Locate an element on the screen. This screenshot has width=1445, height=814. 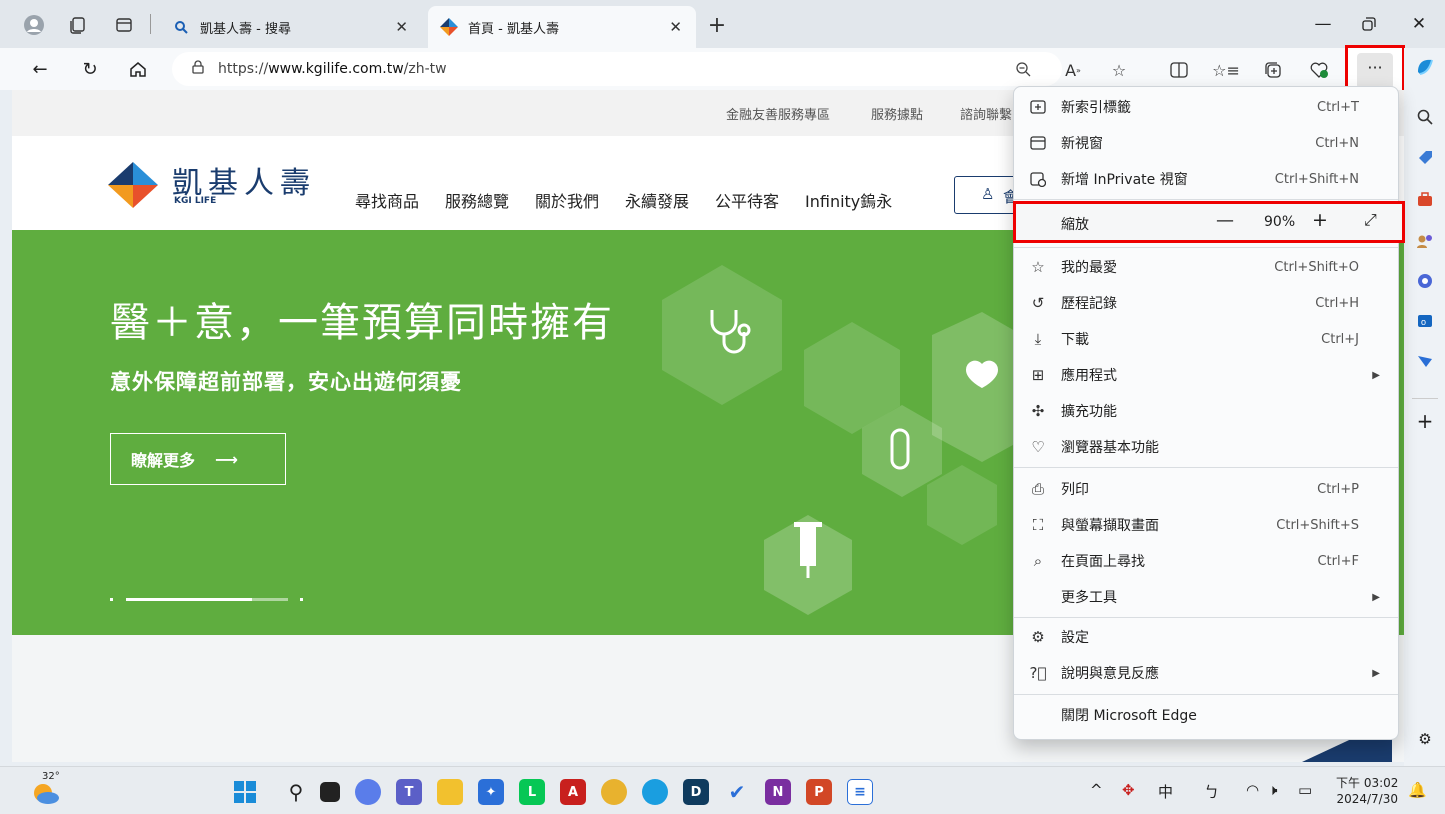
task-view-icon is located at coordinates (330, 792).